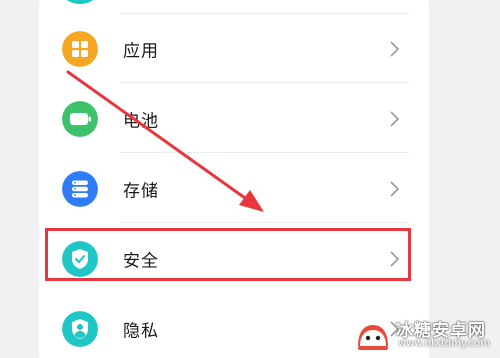 The image size is (500, 358). Describe the element at coordinates (80, 328) in the screenshot. I see `privacy-icon` at that location.